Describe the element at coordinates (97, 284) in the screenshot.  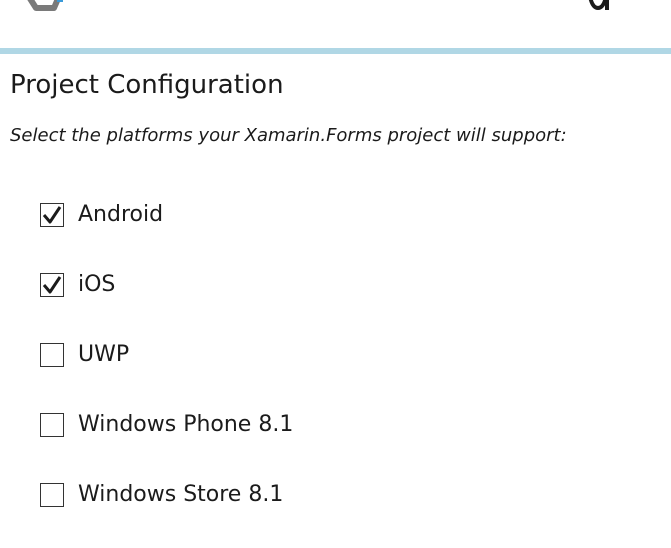
I see `platform-label: iOS` at that location.